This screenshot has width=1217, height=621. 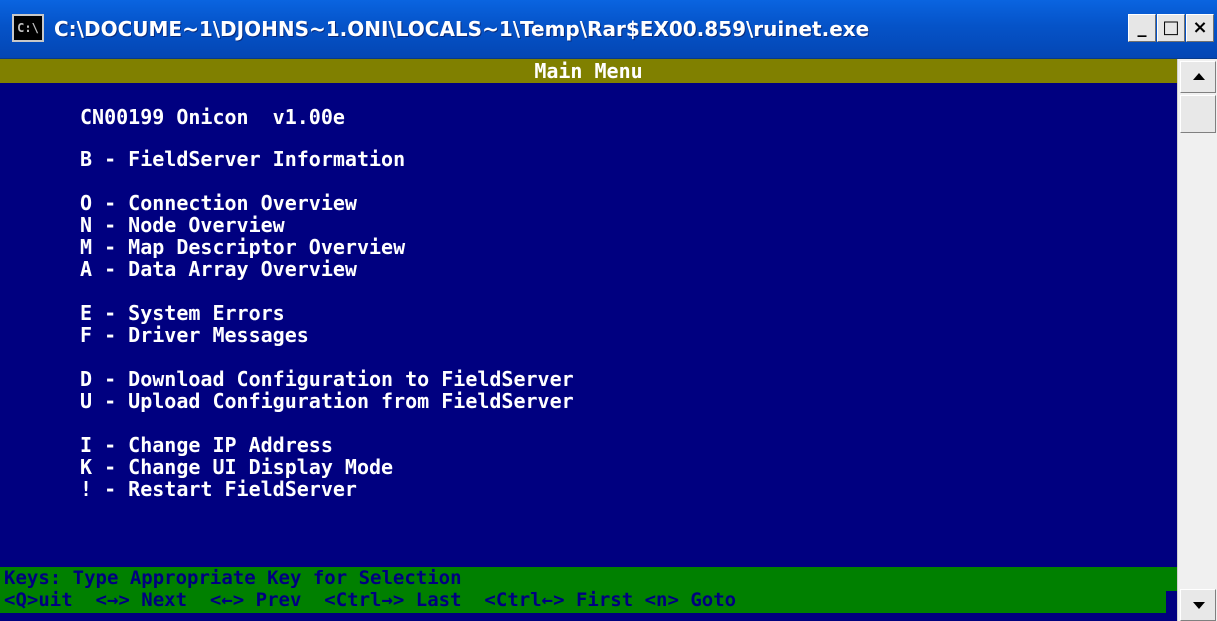 I want to click on vertical-scrollbar, so click(x=1197, y=340).